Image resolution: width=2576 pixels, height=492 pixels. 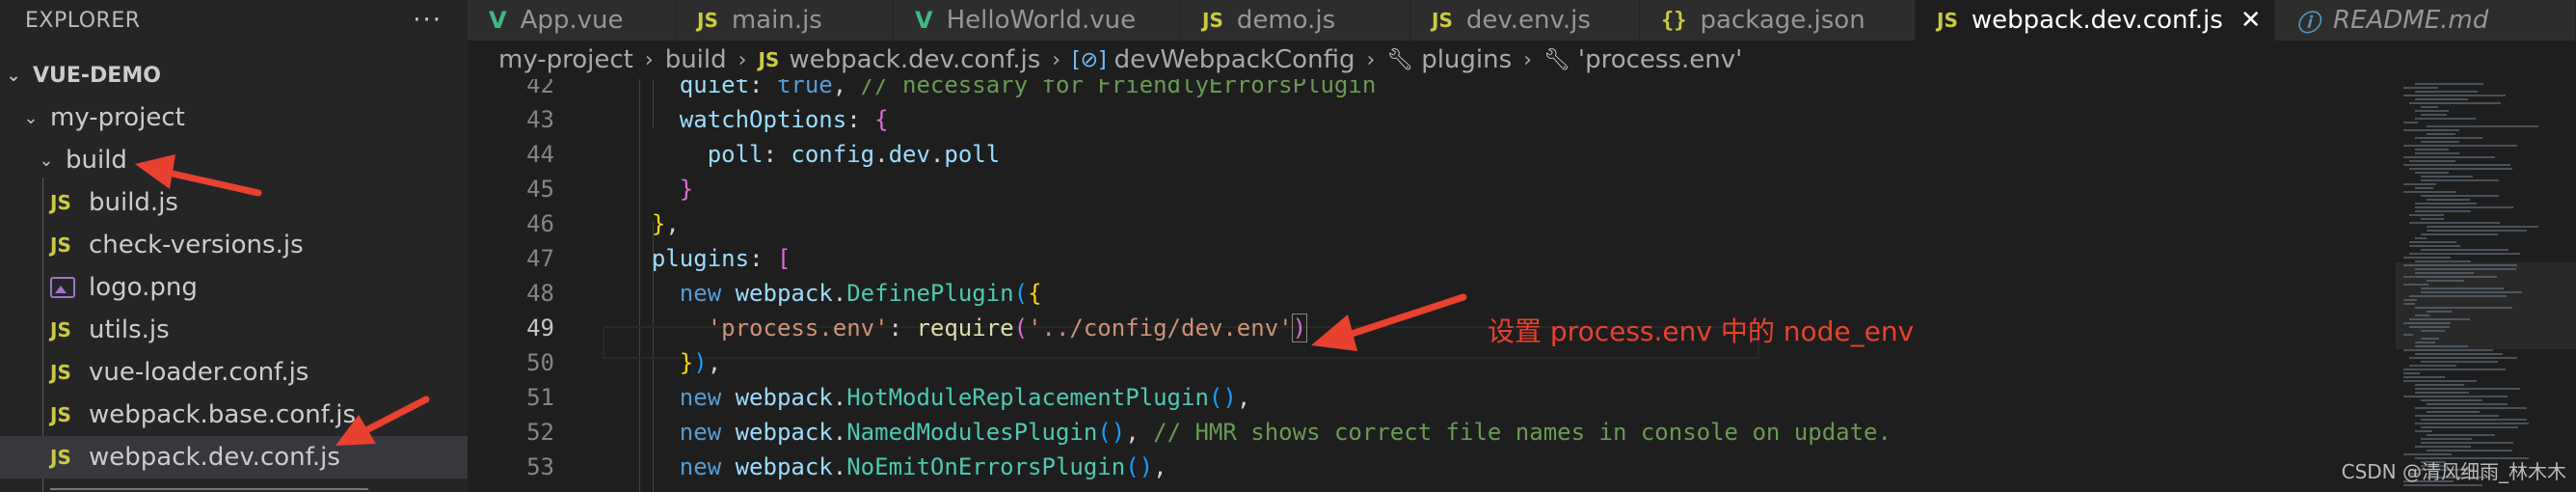 I want to click on tab-webpack-dev-conf-js: JS webpack.dev.conf.js ✕, so click(x=2095, y=20).